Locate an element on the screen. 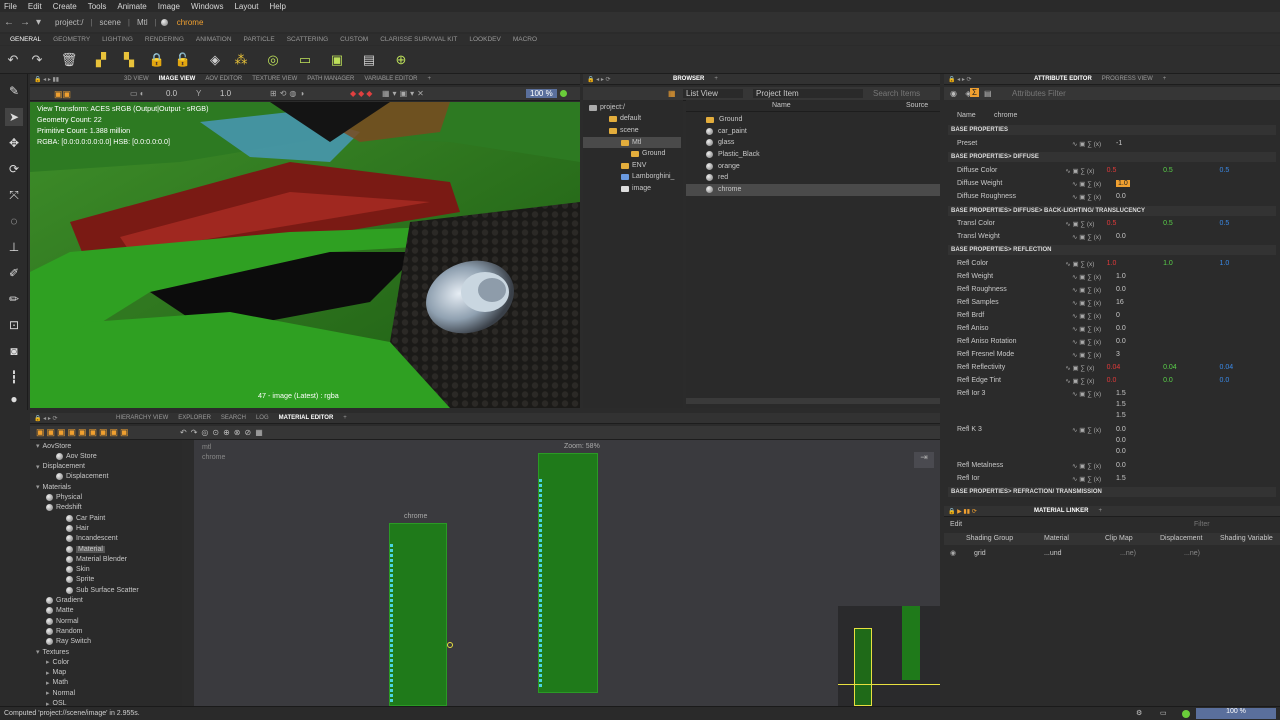  section-header: BASE PROPERTIES is located at coordinates (1112, 130).